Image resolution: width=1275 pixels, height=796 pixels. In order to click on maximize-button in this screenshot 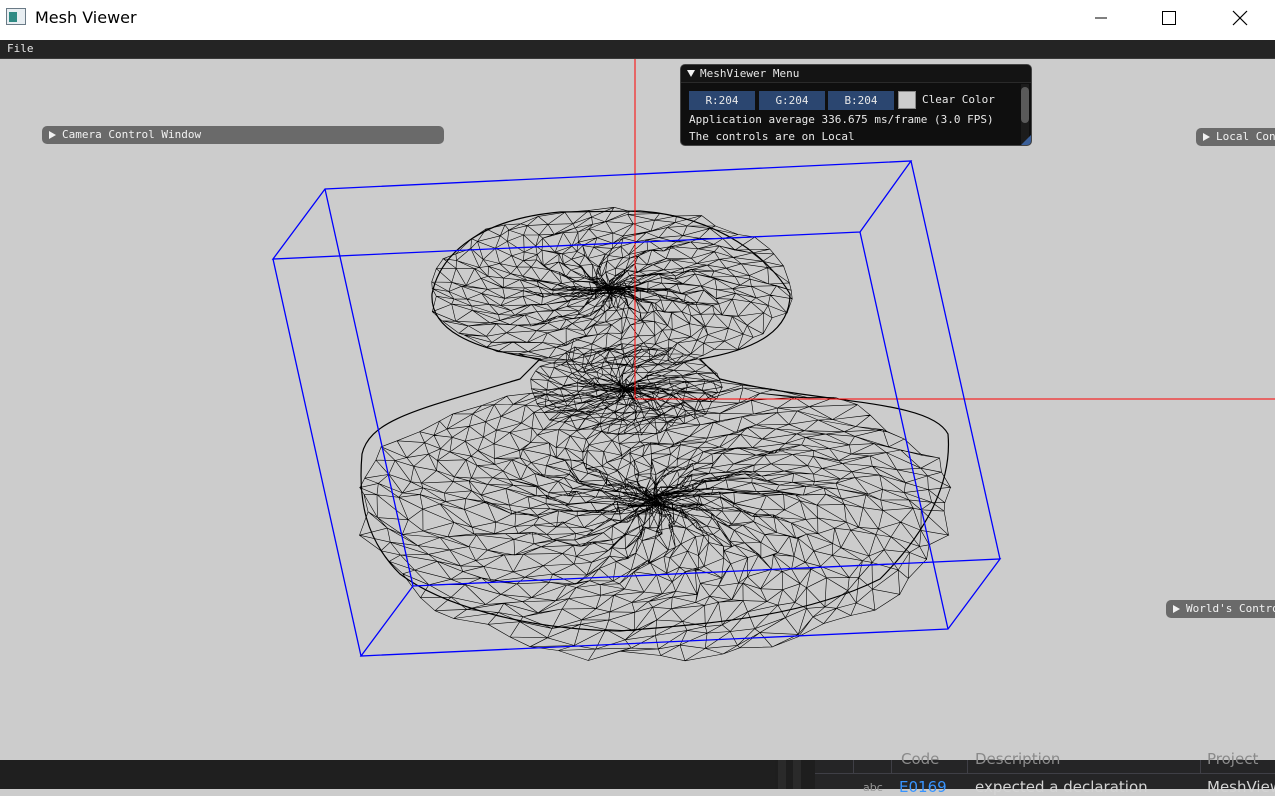, I will do `click(1169, 18)`.